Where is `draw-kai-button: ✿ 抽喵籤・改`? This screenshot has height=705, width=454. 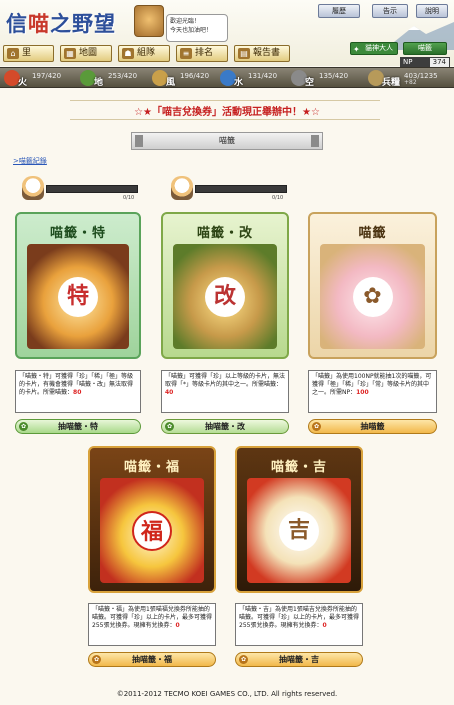
draw-kai-button: ✿ 抽喵籤・改 is located at coordinates (225, 426).